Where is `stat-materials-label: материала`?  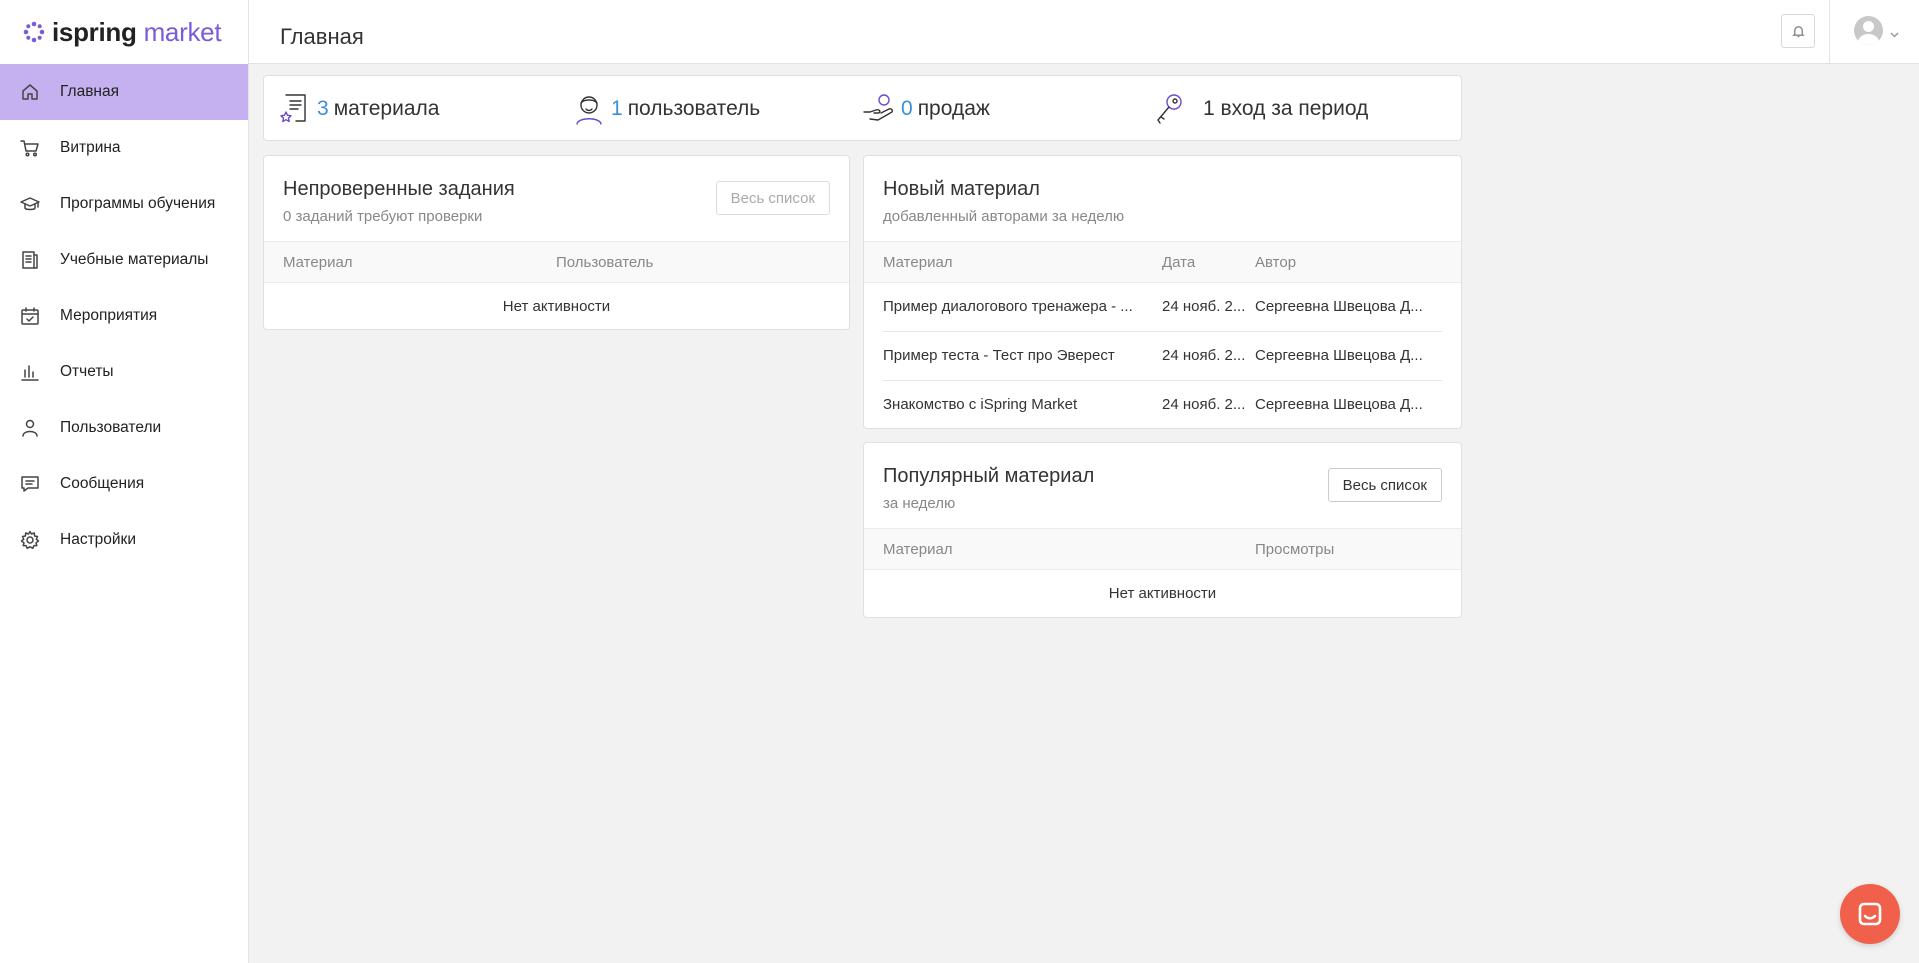 stat-materials-label: материала is located at coordinates (386, 108).